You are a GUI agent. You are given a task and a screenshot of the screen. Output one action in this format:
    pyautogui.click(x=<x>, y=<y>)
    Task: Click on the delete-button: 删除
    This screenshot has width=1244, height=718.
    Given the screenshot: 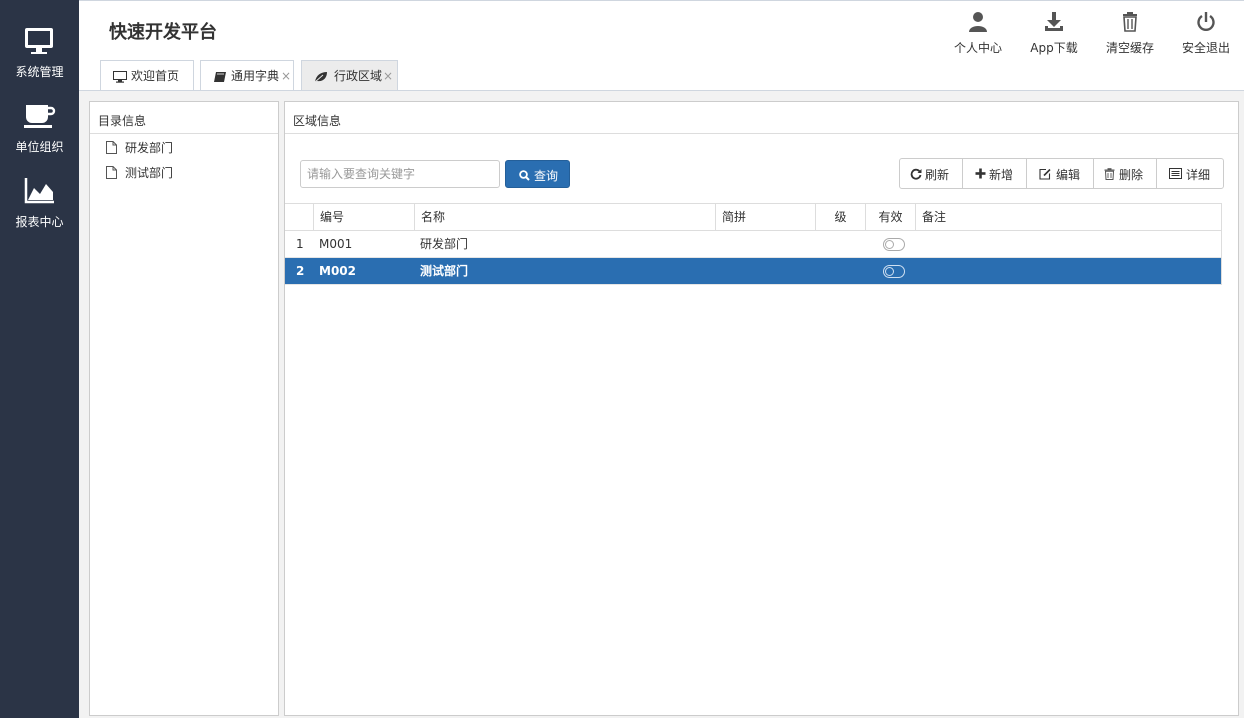 What is the action you would take?
    pyautogui.click(x=1125, y=173)
    